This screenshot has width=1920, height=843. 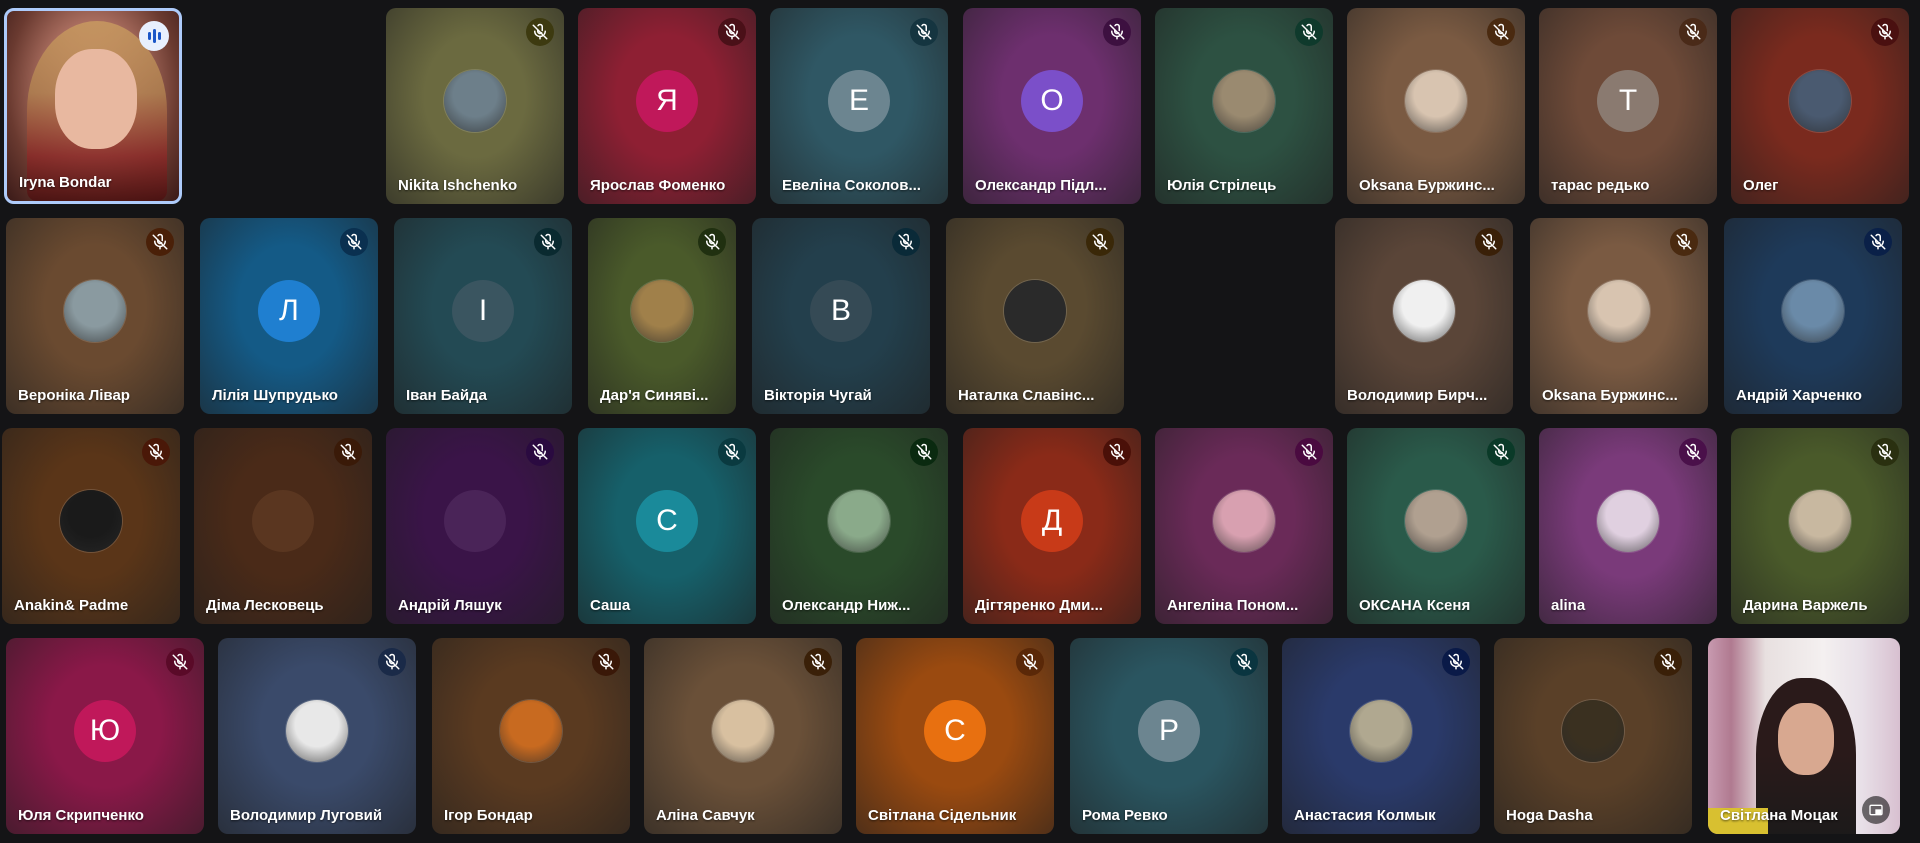 I want to click on participant-tile: Anakin& Padme, so click(x=91, y=526).